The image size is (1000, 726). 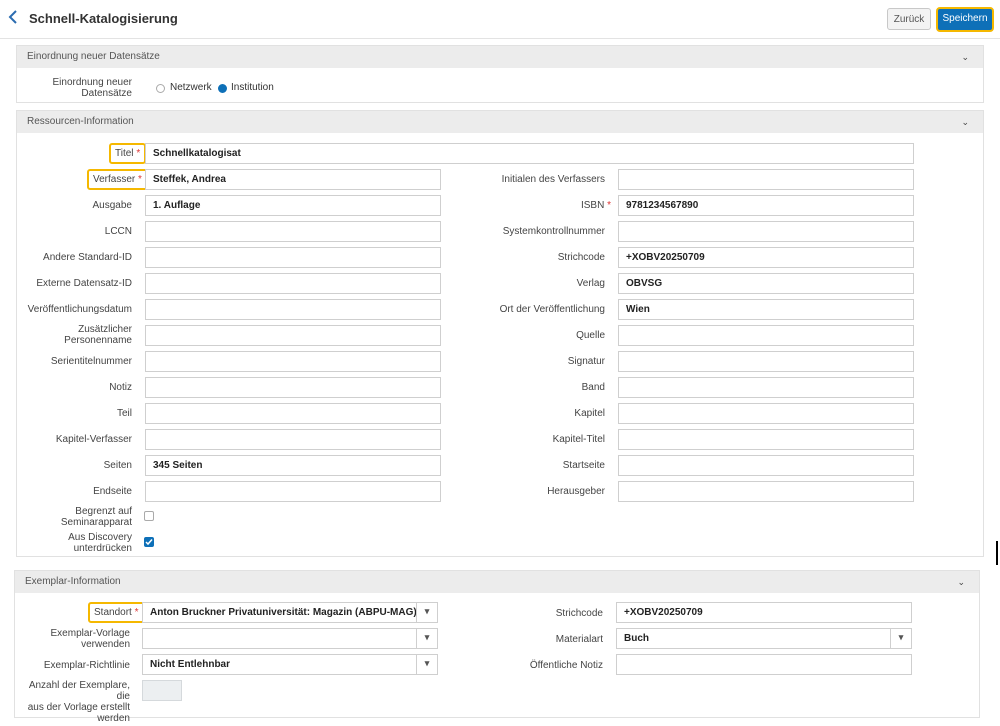 I want to click on richtlinie-select: Nicht Entlehnbar ▾, so click(x=290, y=664).